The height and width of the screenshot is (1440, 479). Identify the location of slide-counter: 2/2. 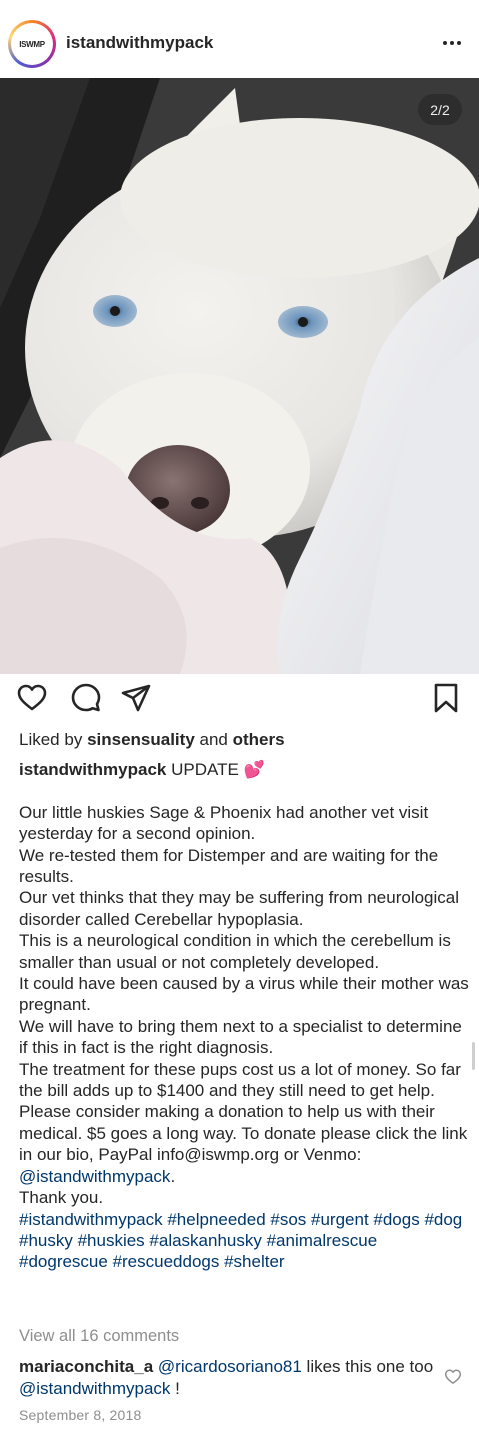
(440, 109).